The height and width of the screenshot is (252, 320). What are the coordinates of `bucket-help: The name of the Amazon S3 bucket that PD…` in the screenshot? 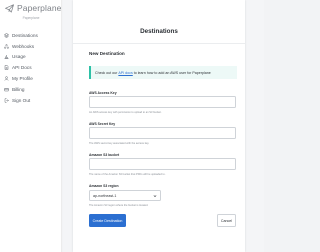 It's located at (127, 174).